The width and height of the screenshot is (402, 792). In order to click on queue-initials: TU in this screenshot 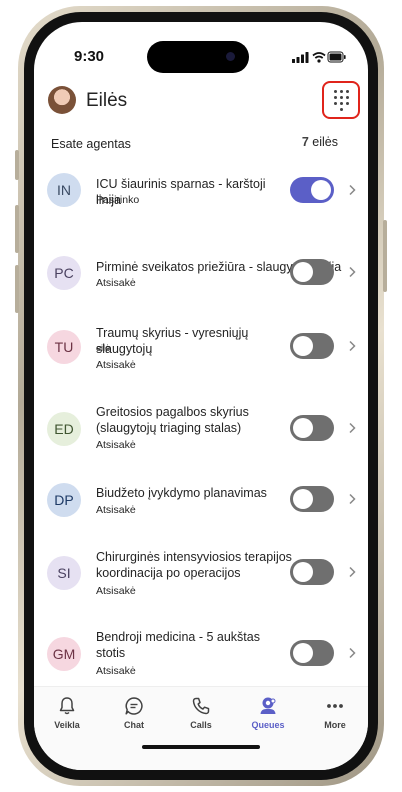, I will do `click(64, 347)`.